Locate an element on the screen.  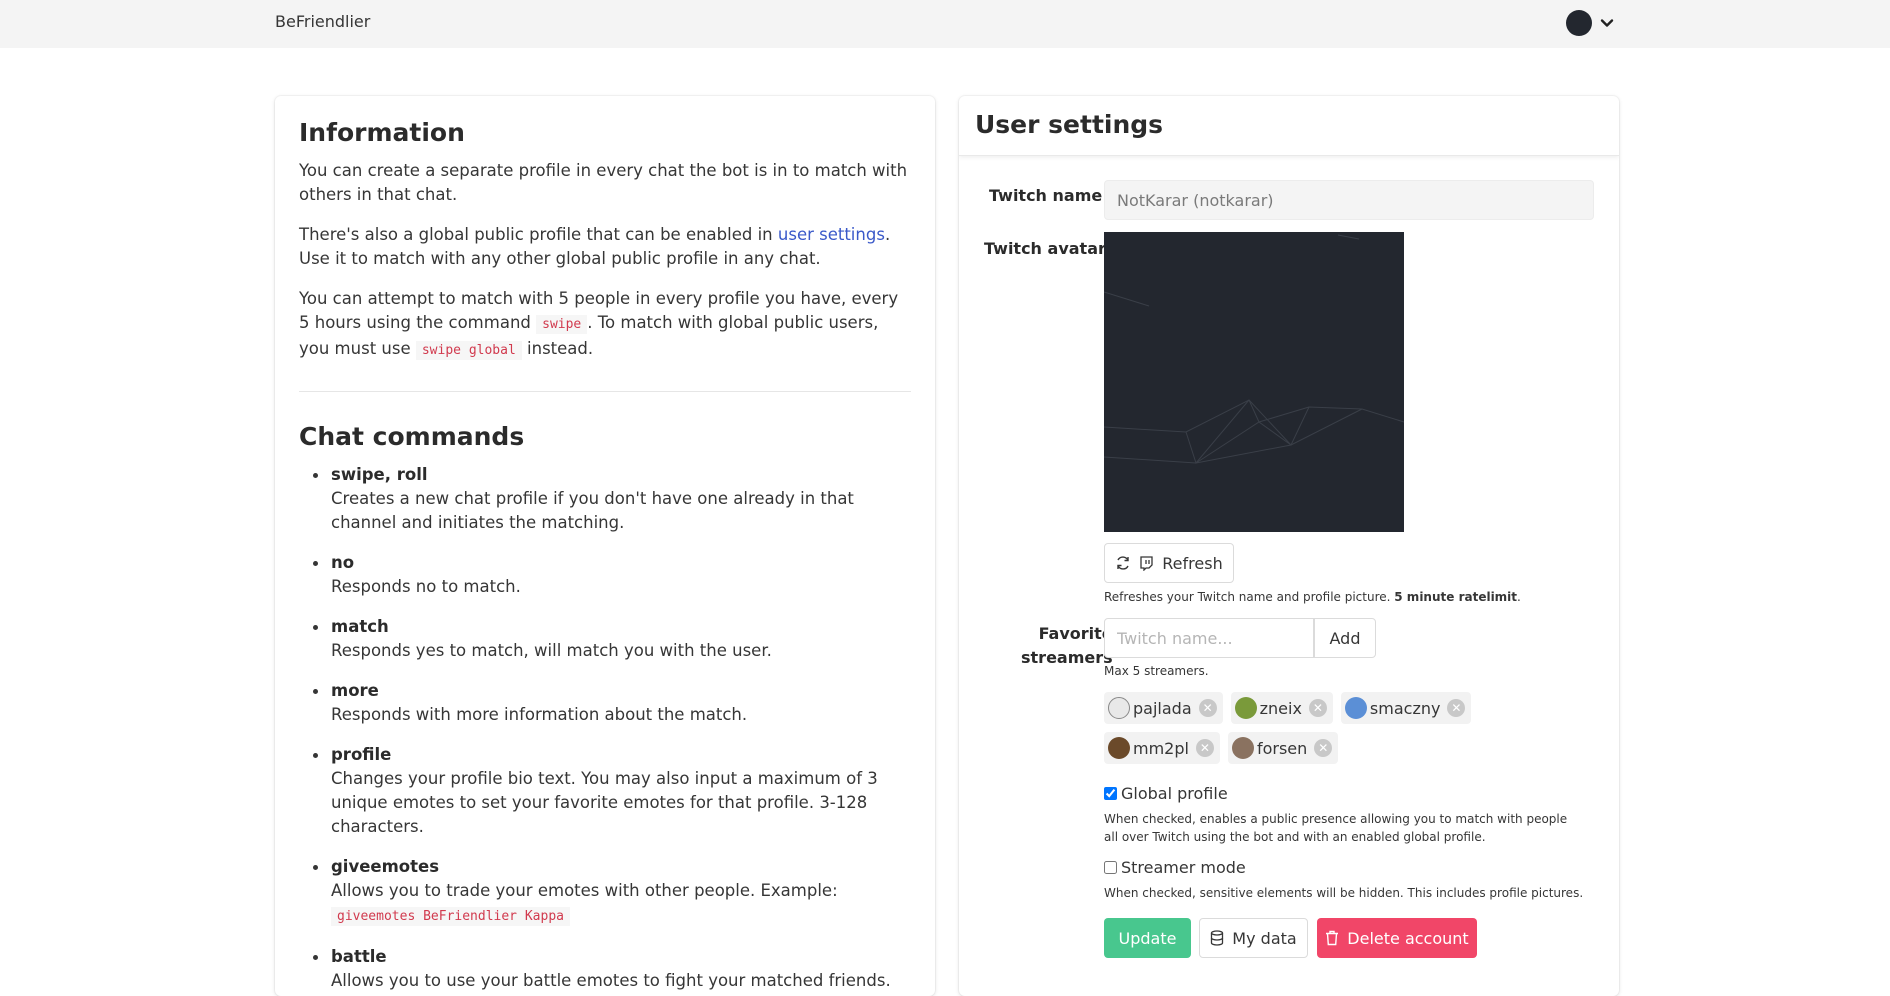
refresh-label: Refresh is located at coordinates (1192, 563).